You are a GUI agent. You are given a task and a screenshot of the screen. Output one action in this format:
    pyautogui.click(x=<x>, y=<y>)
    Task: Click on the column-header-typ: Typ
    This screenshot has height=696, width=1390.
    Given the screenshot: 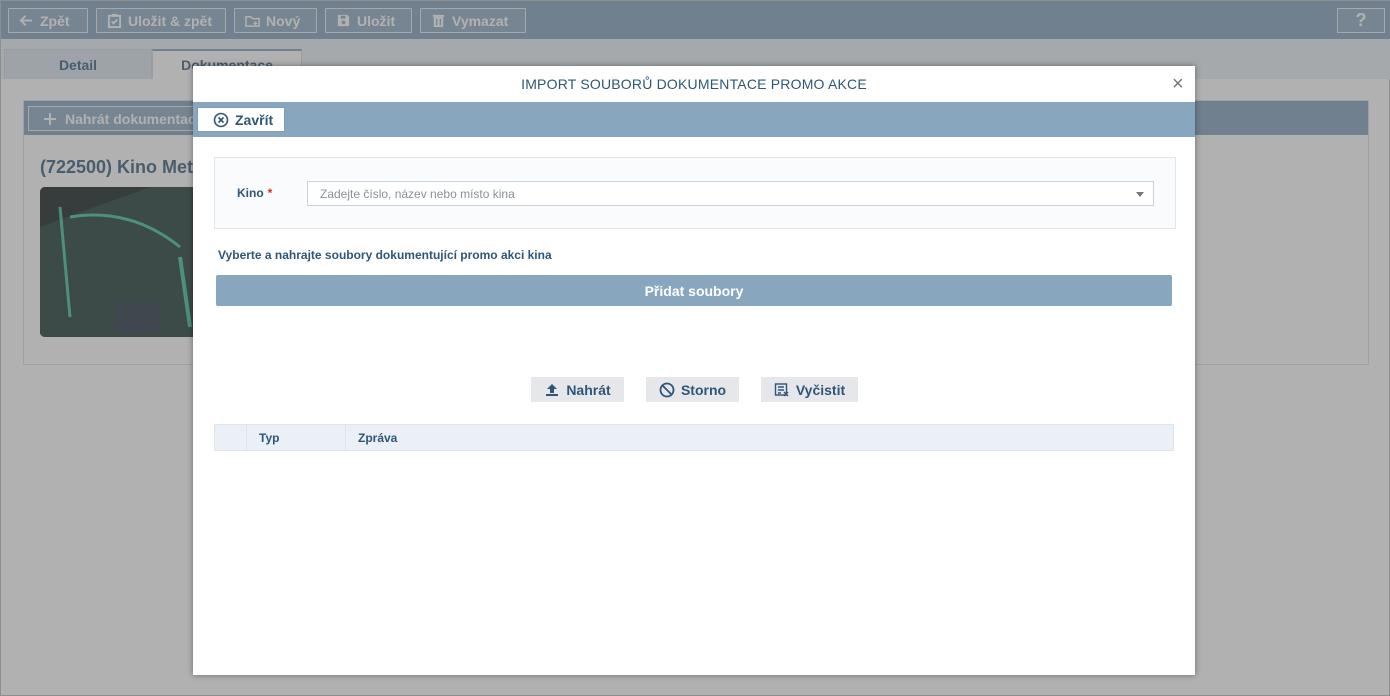 What is the action you would take?
    pyautogui.click(x=296, y=437)
    